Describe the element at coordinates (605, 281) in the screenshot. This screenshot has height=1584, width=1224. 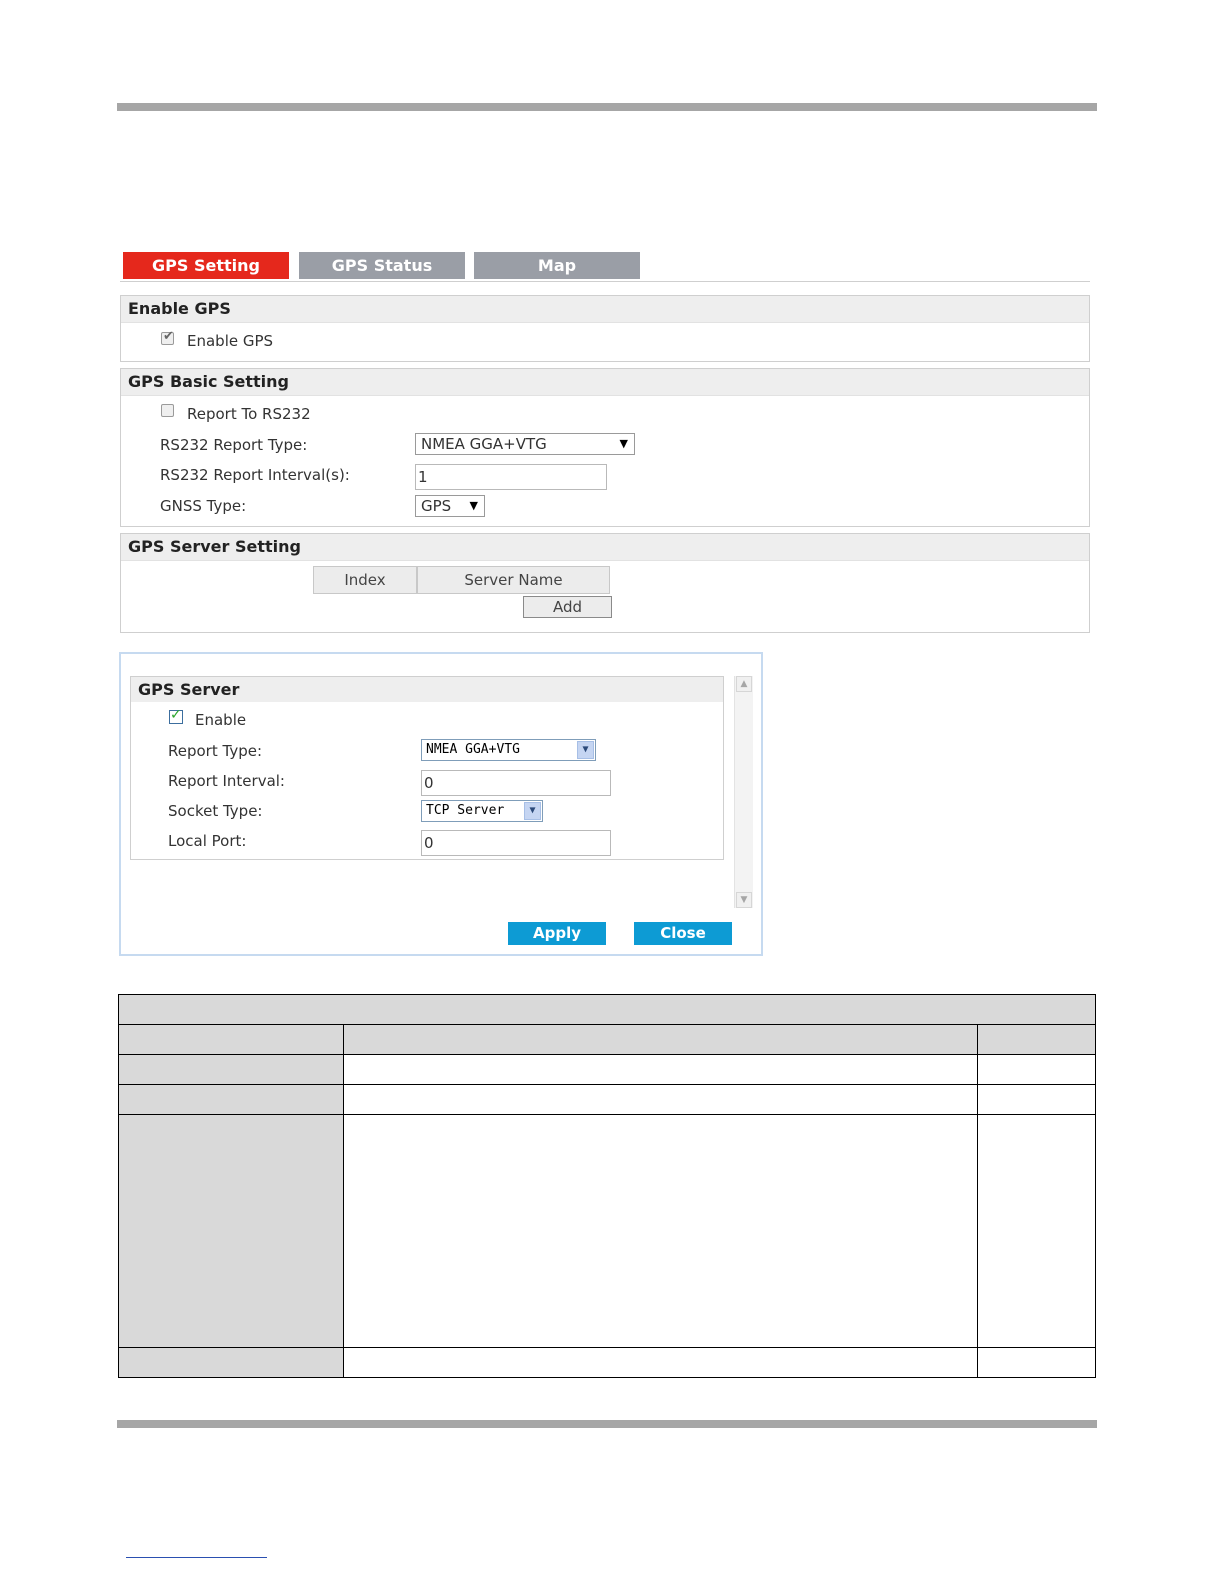
I see `tab-divider` at that location.